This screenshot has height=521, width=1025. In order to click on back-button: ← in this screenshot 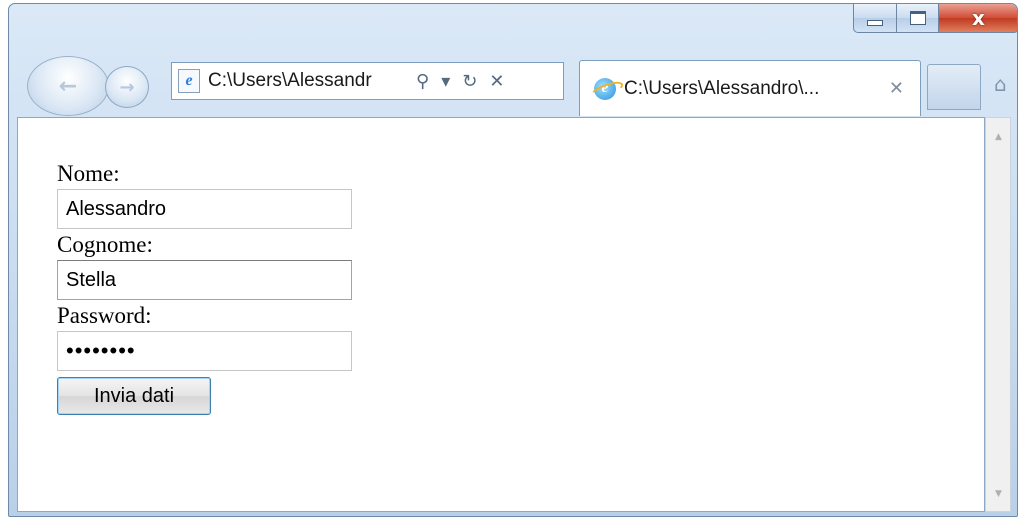, I will do `click(68, 86)`.